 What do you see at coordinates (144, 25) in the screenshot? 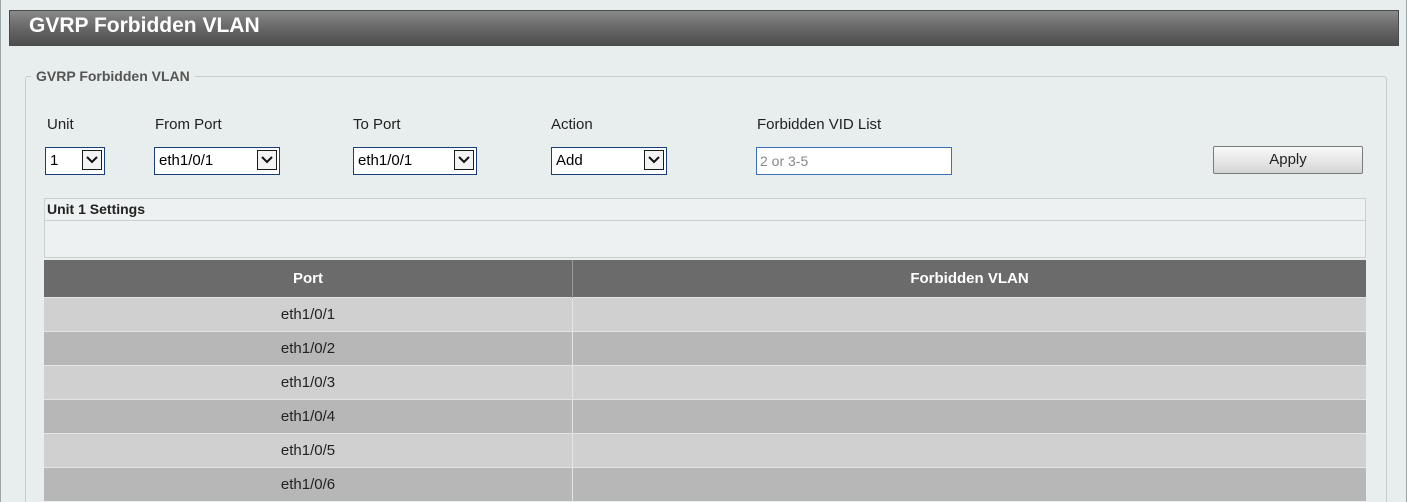
I see `page-title: GVRP Forbidden VLAN` at bounding box center [144, 25].